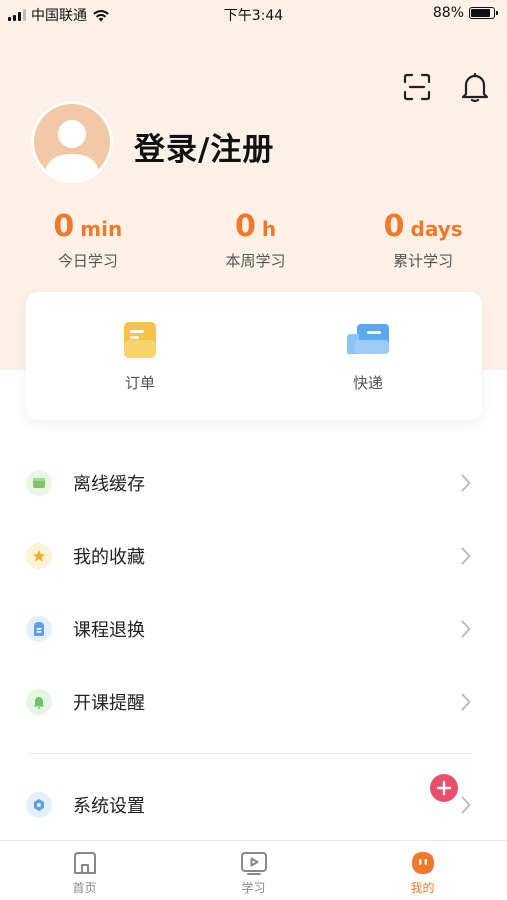 This screenshot has width=507, height=900. Describe the element at coordinates (253, 863) in the screenshot. I see `play-icon` at that location.